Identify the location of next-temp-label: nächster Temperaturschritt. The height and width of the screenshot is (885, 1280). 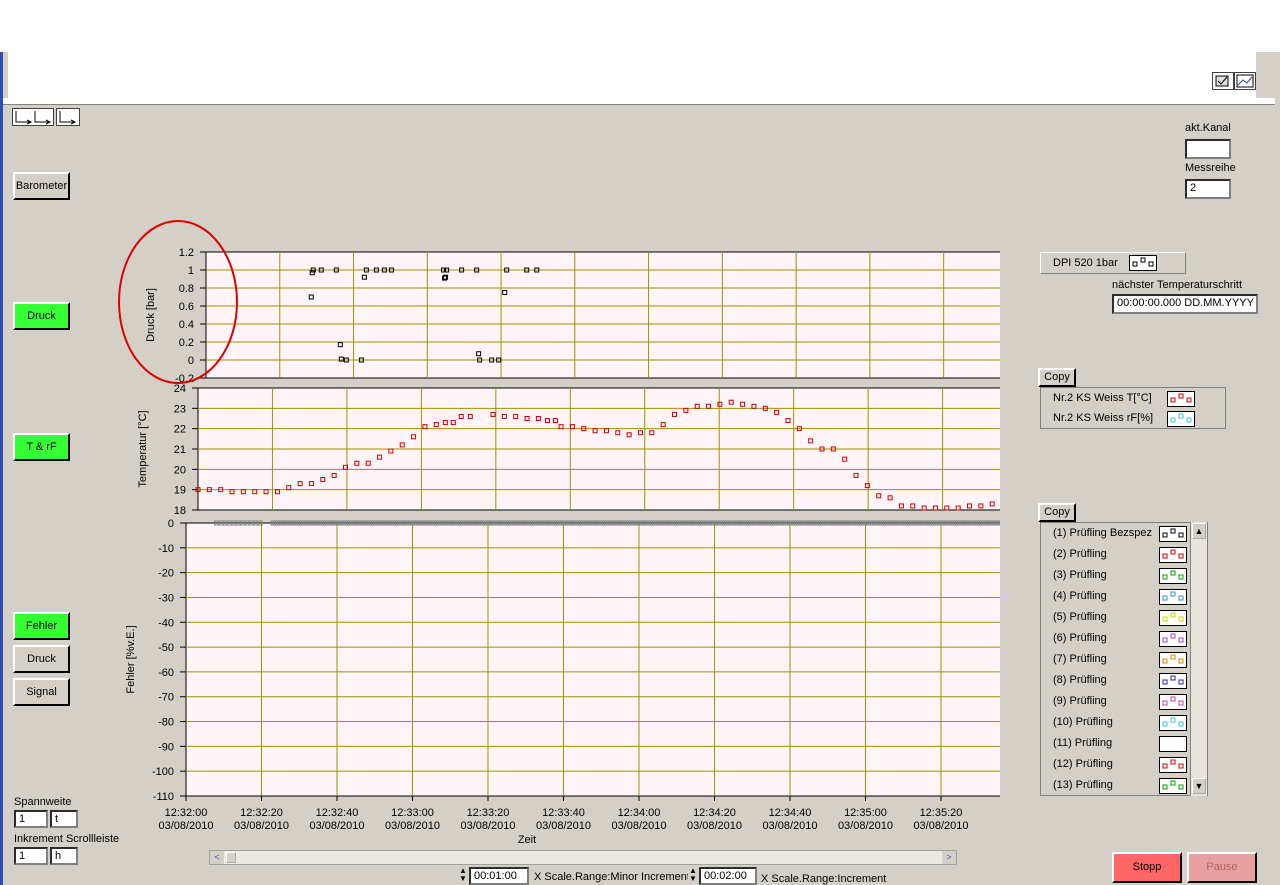
(1177, 285).